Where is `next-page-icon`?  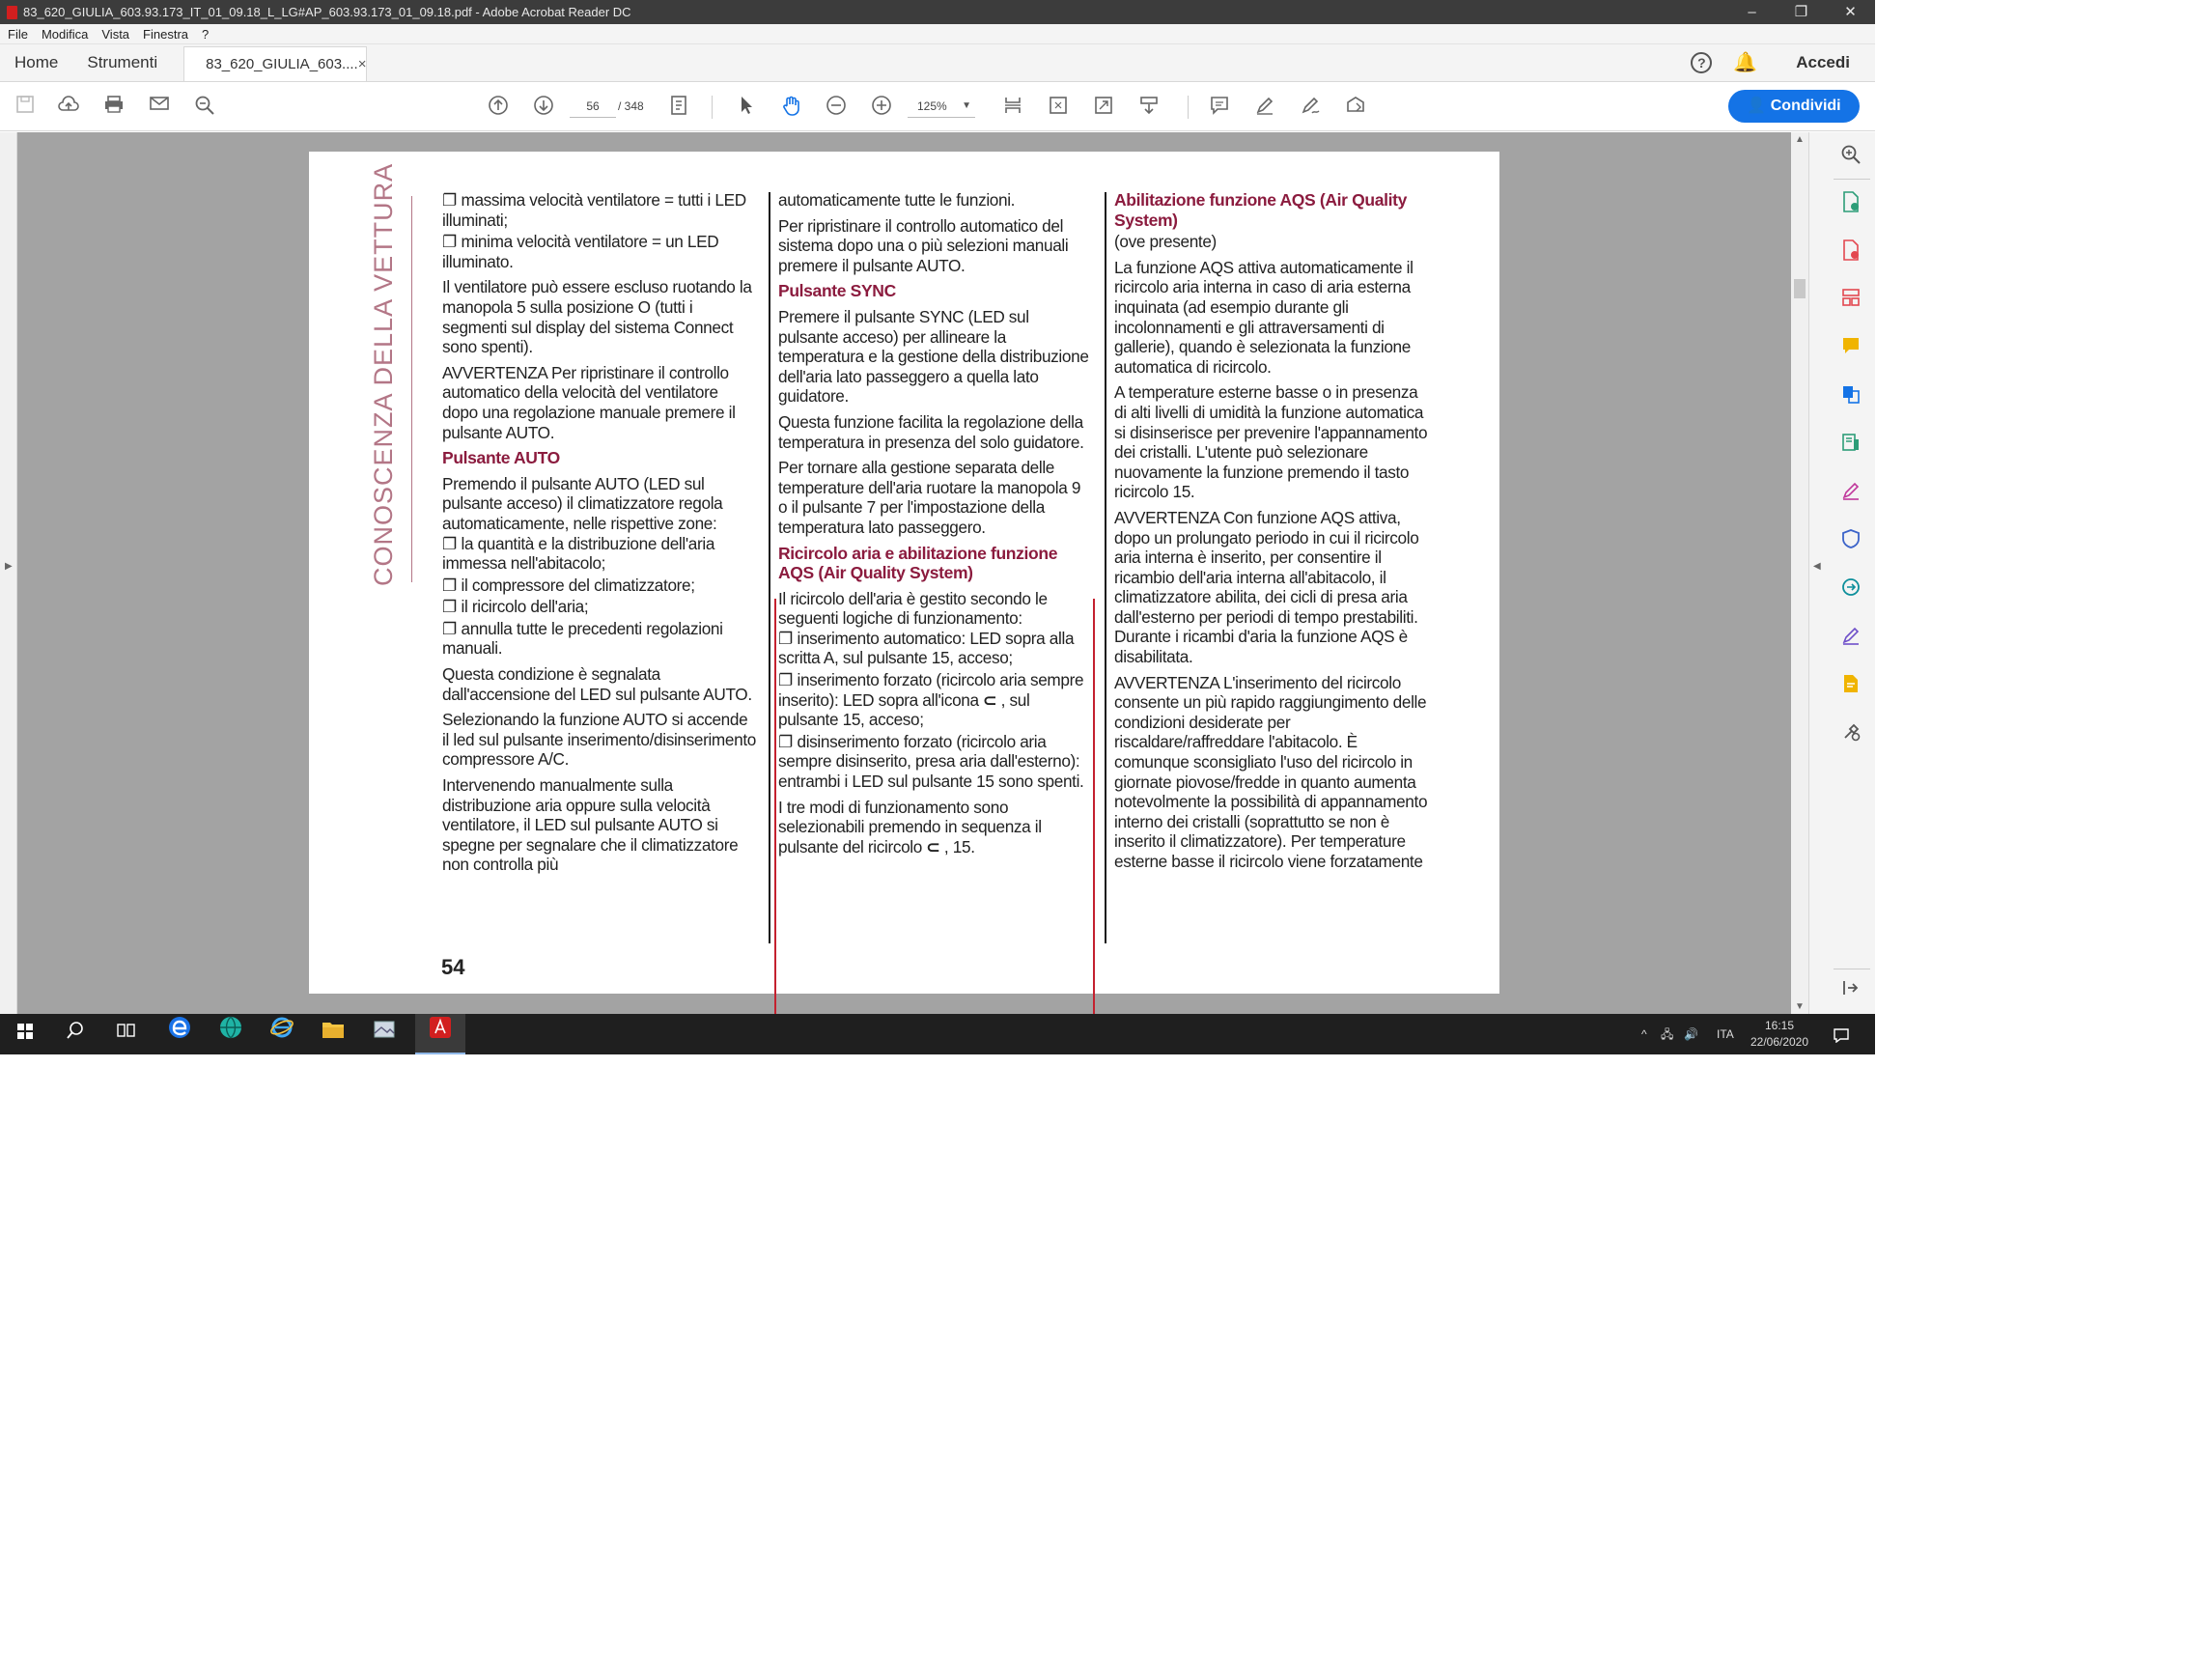
next-page-icon is located at coordinates (544, 106).